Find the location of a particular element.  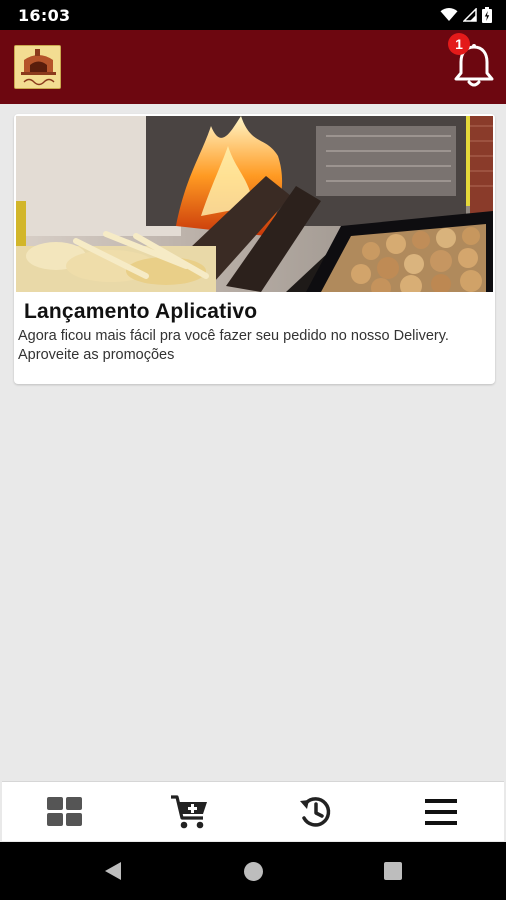

grid-icon is located at coordinates (64, 811).